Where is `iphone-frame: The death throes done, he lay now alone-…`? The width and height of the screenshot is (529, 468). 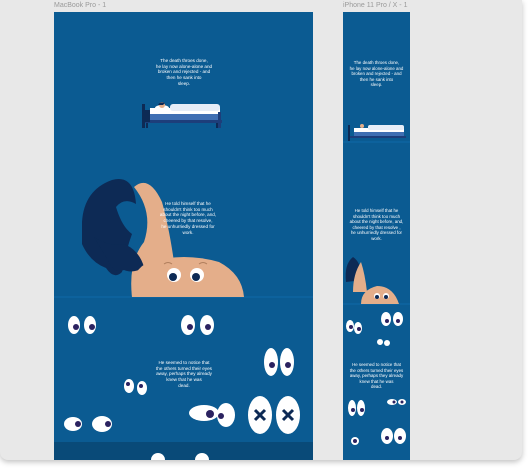
iphone-frame: The death throes done, he lay now alone-… is located at coordinates (376, 236).